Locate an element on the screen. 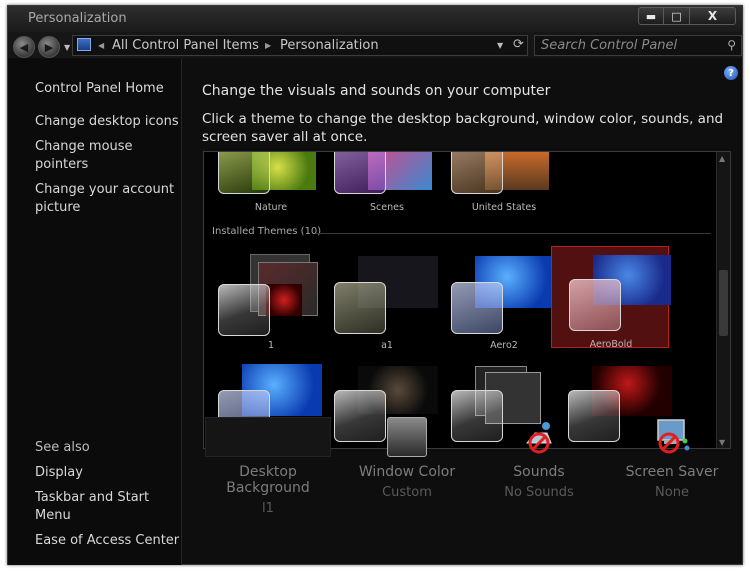 Image resolution: width=750 pixels, height=571 pixels. screen-saver-icon is located at coordinates (673, 436).